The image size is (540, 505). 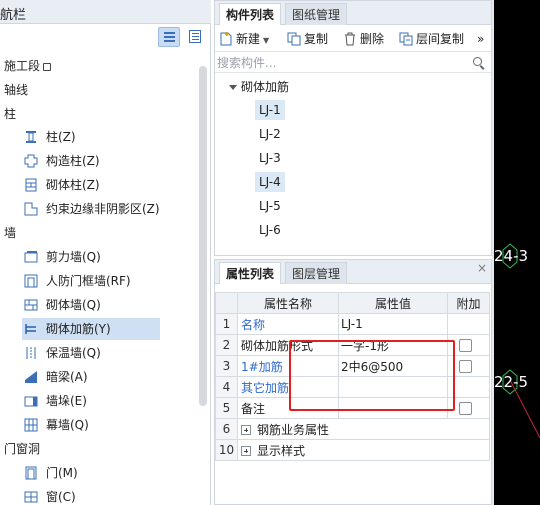 What do you see at coordinates (103, 209) in the screenshot?
I see `nav-item-label: 约束边缘非阴影区(Z)` at bounding box center [103, 209].